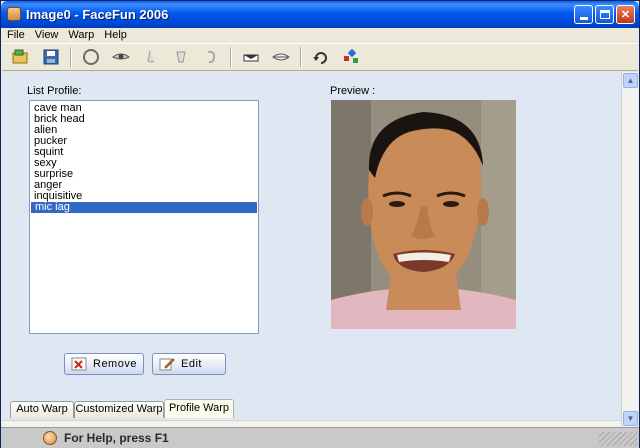  I want to click on maximize-button, so click(604, 14).